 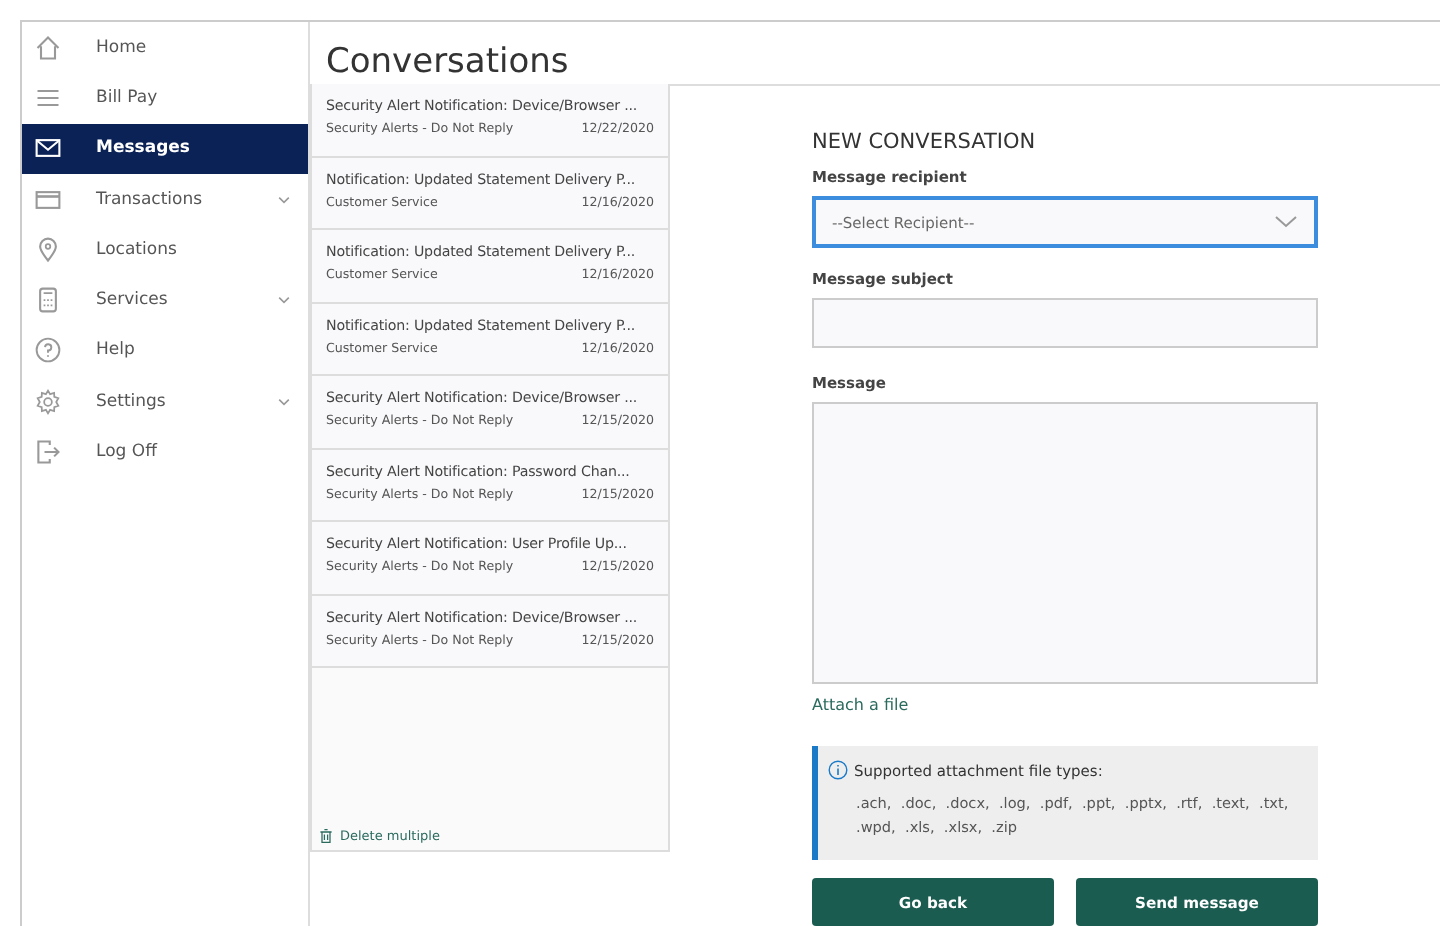 I want to click on sidebar-item: Settings, so click(x=165, y=401).